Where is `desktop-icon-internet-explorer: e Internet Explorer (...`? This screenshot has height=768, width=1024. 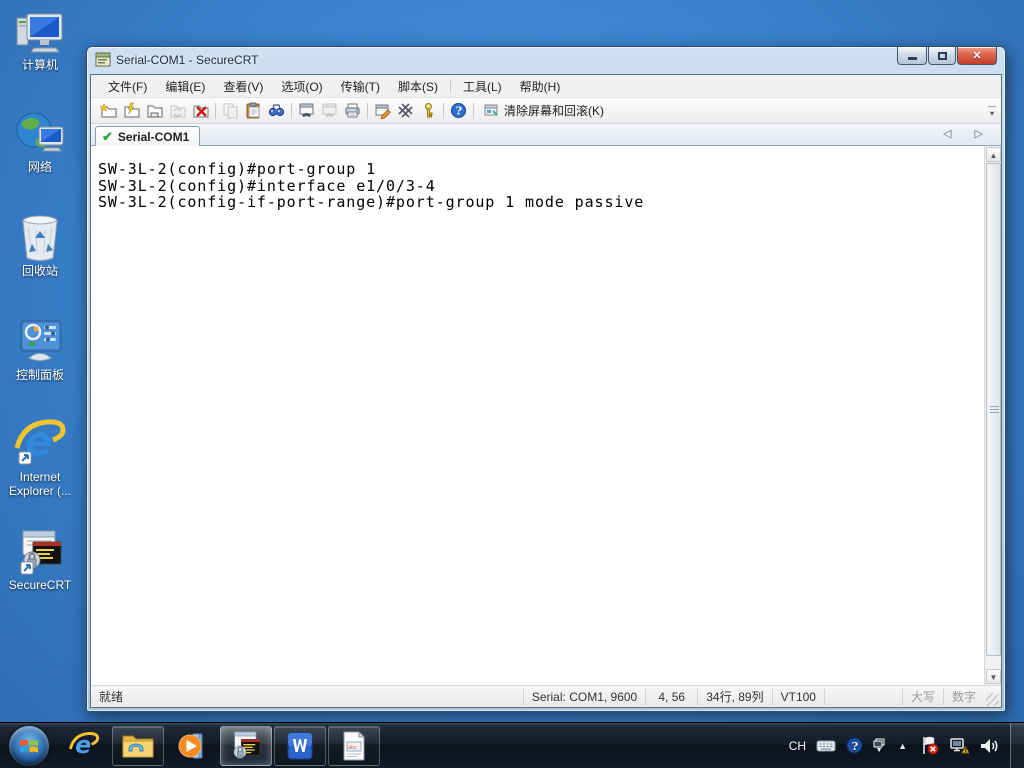
desktop-icon-internet-explorer: e Internet Explorer (... is located at coordinates (40, 458).